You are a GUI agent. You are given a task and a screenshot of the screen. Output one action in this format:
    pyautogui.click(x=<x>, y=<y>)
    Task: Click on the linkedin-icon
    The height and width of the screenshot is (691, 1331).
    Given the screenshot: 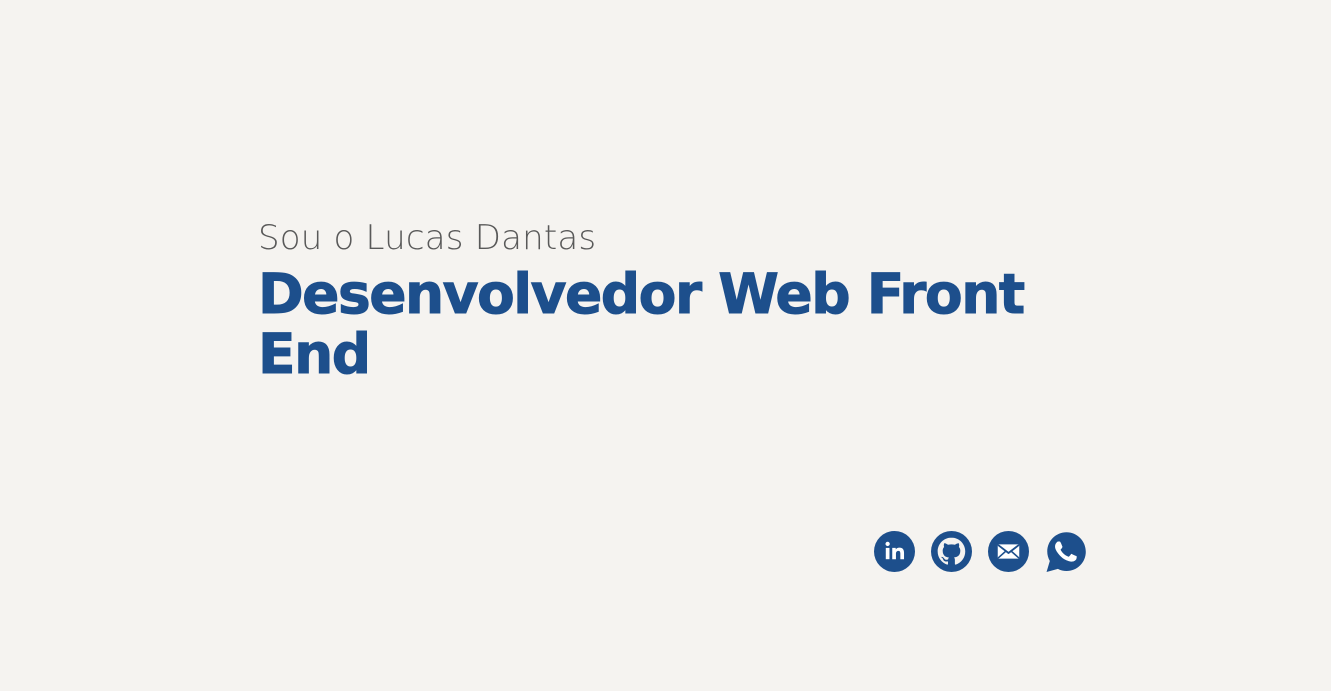 What is the action you would take?
    pyautogui.click(x=894, y=551)
    